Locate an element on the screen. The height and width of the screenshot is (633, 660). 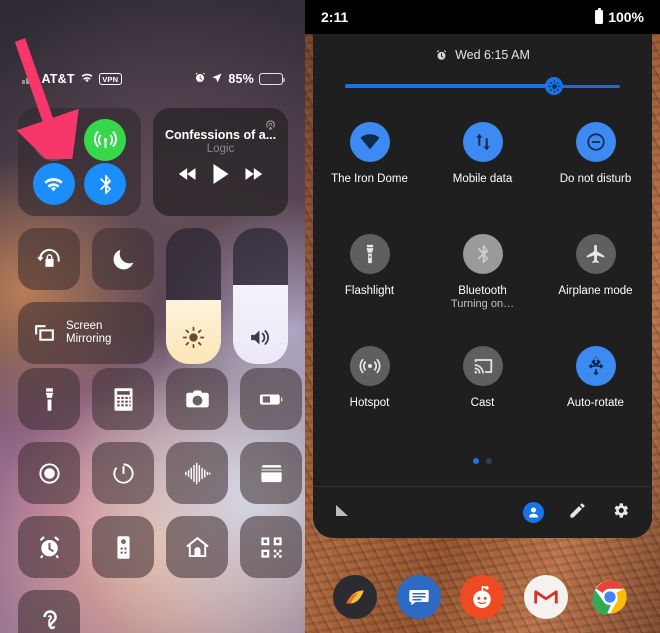
android-status-bar: 2:11 100% is located at coordinates (482, 17).